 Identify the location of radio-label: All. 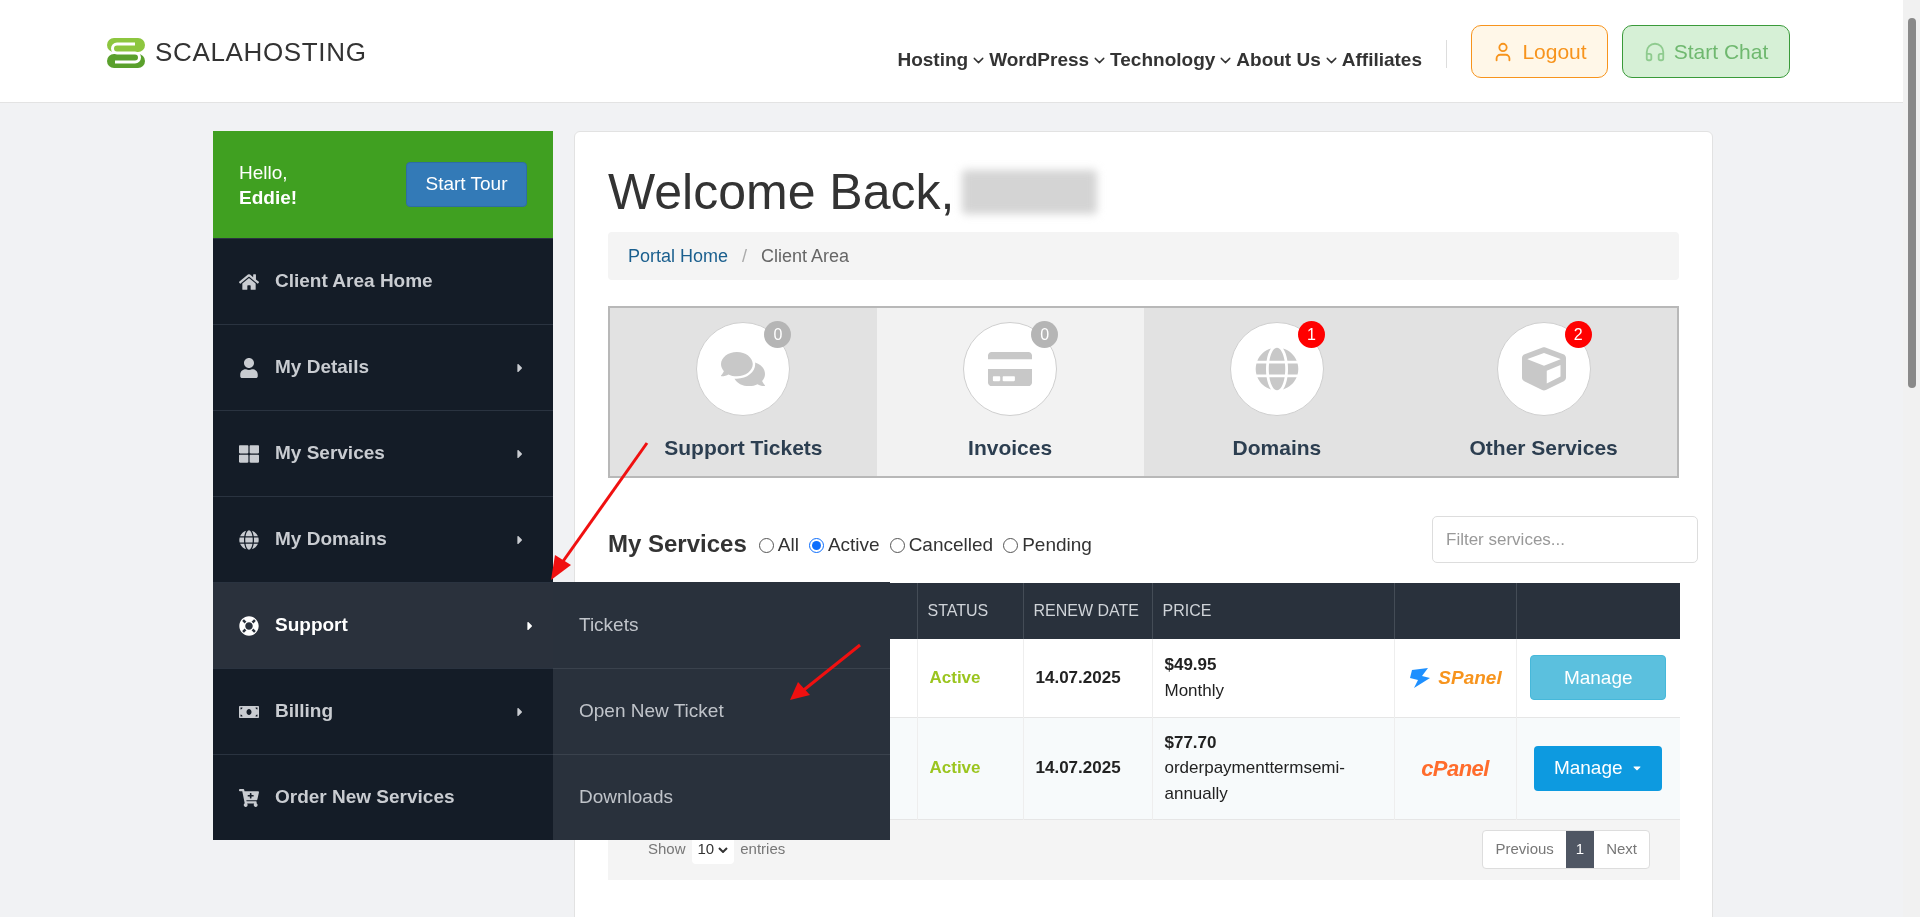
(788, 545).